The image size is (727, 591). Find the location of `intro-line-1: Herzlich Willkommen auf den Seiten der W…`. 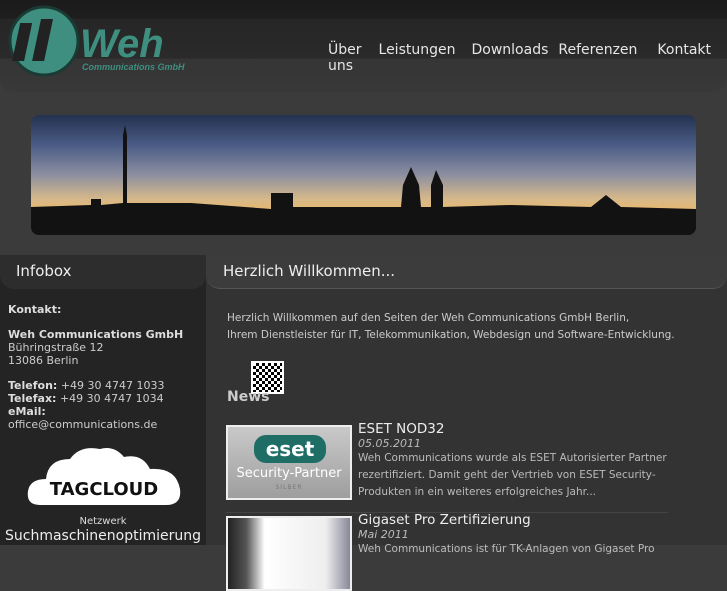

intro-line-1: Herzlich Willkommen auf den Seiten der W… is located at coordinates (428, 318).